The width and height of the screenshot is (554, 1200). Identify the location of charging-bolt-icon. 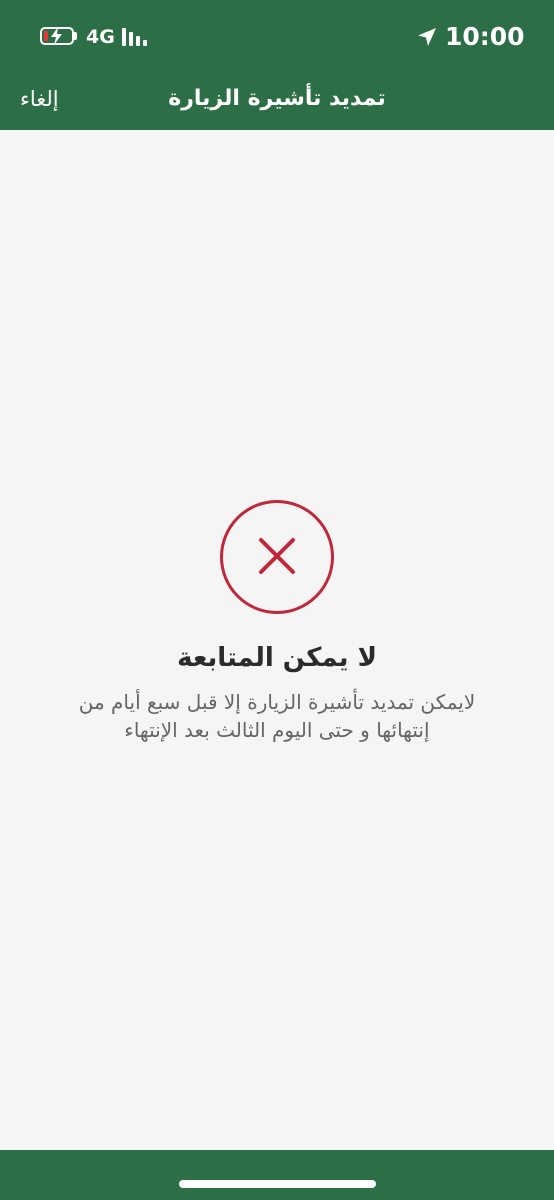
(56, 36).